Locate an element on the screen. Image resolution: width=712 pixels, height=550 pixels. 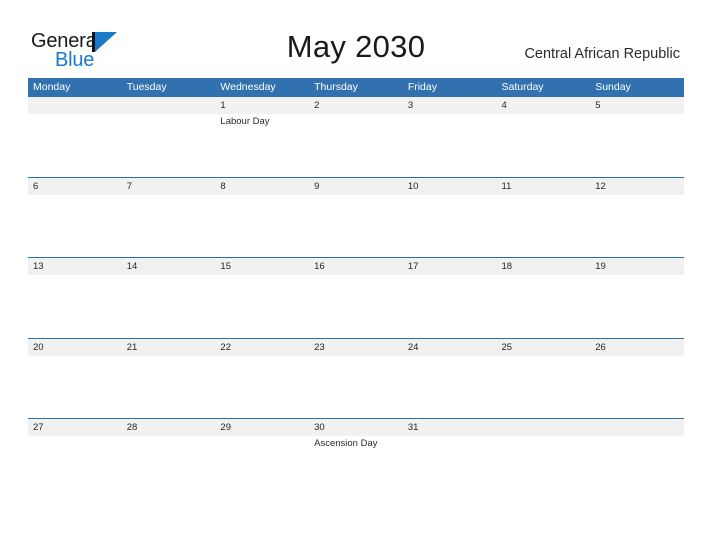
day-number: 9 is located at coordinates (356, 186).